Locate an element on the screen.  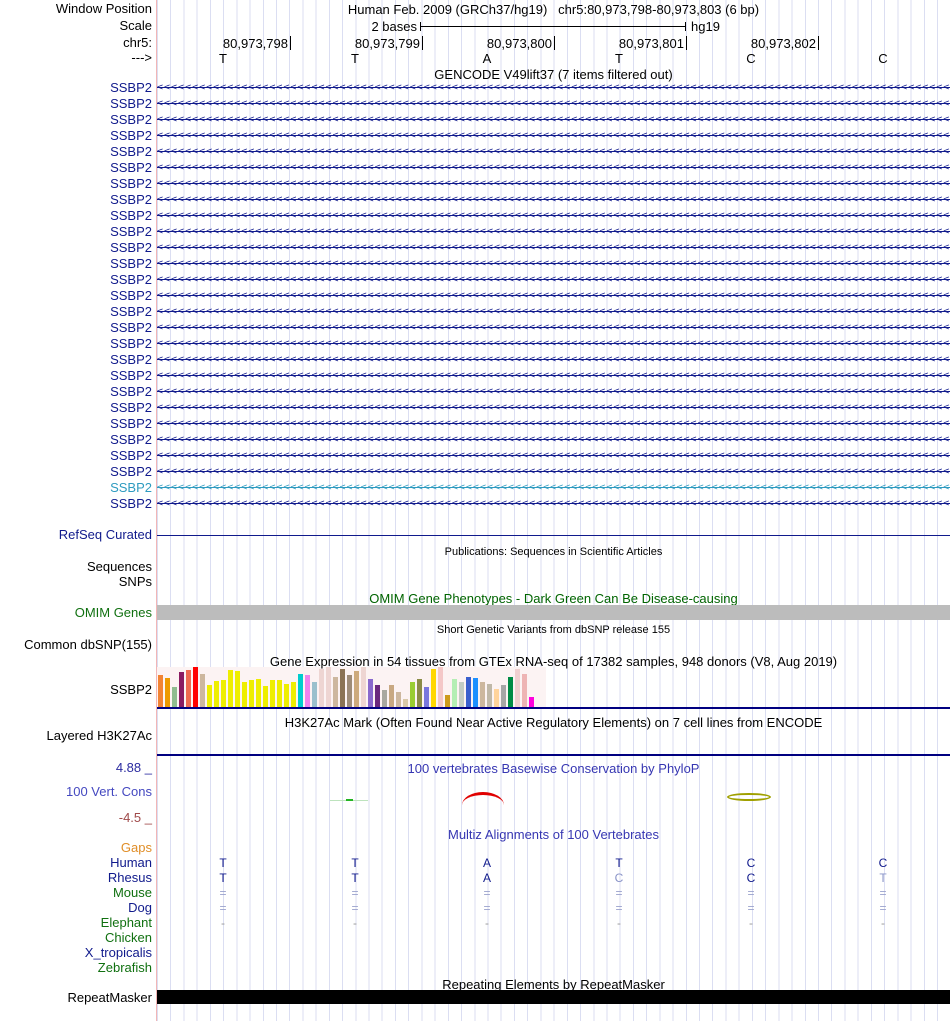
multiz-species-label: Chicken is located at coordinates (76, 938).